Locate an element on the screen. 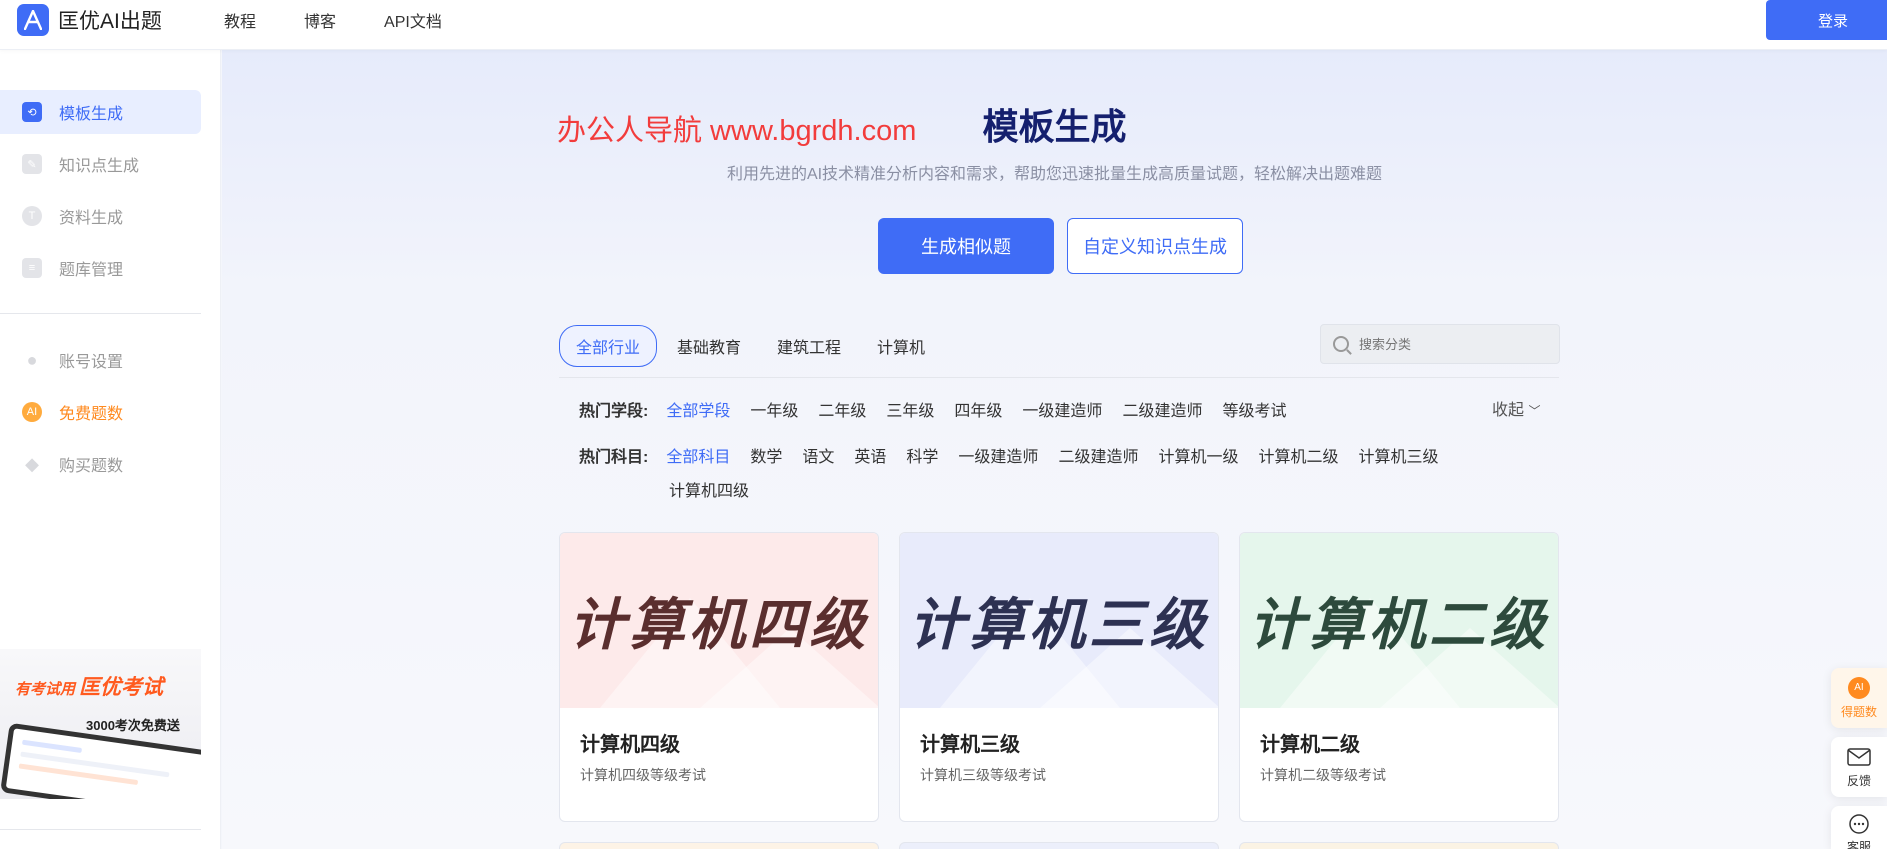 This screenshot has height=849, width=1887. category-search is located at coordinates (1440, 344).